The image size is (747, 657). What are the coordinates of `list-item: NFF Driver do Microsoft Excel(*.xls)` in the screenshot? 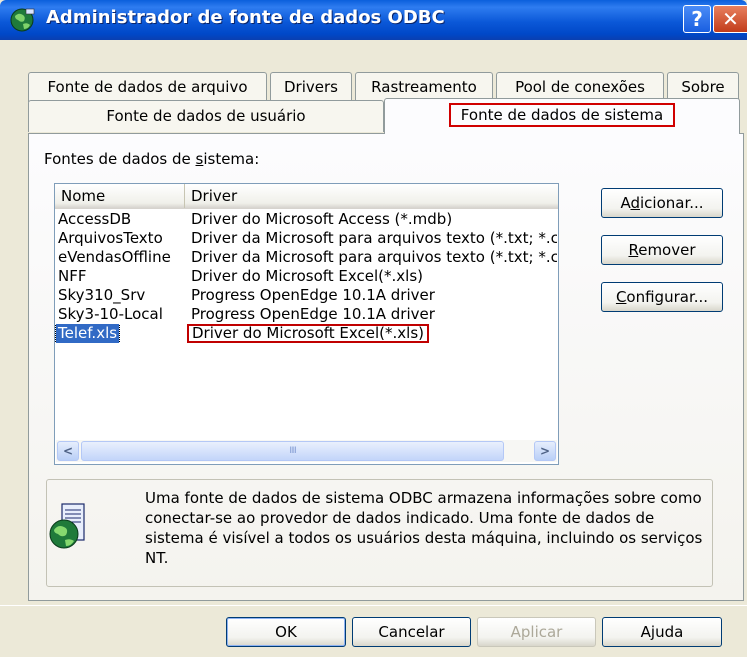 It's located at (306, 276).